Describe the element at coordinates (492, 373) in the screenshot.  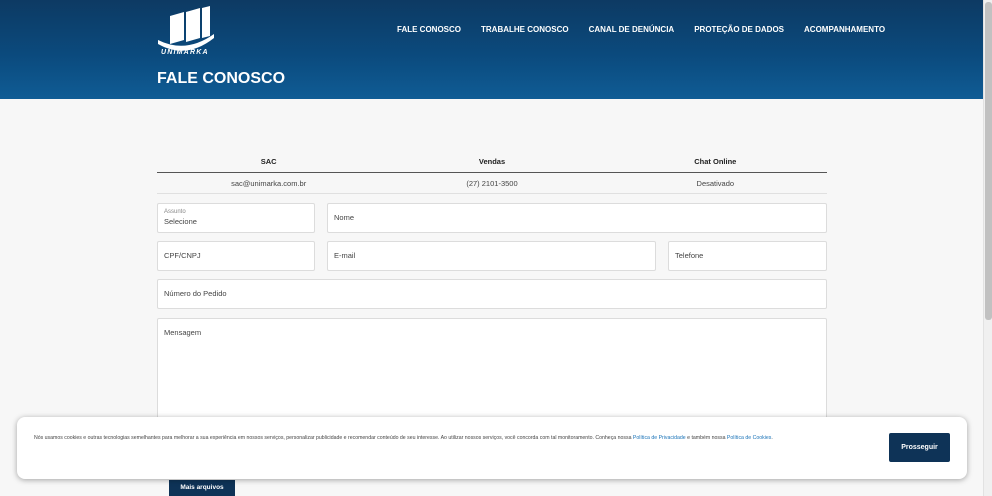
I see `message-textarea: Mensagem` at that location.